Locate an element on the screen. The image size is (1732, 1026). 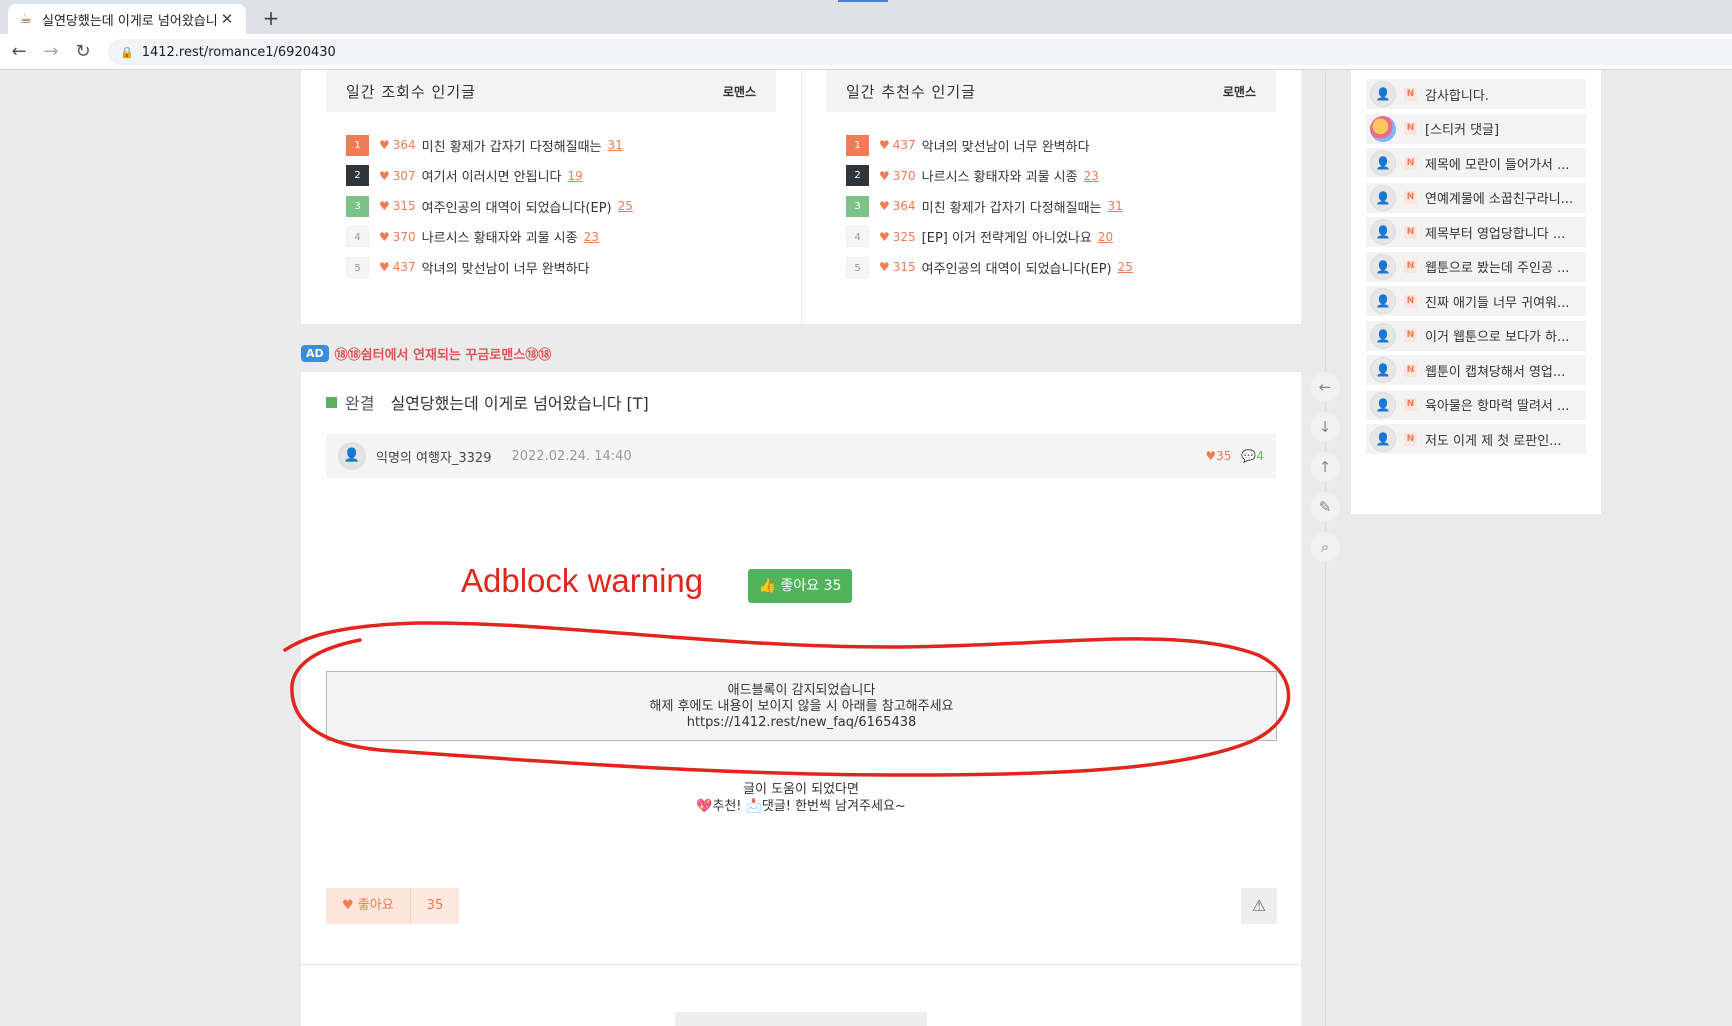
adblock-faq-link: https://1412.rest/new_faq/6165438 is located at coordinates (801, 723).